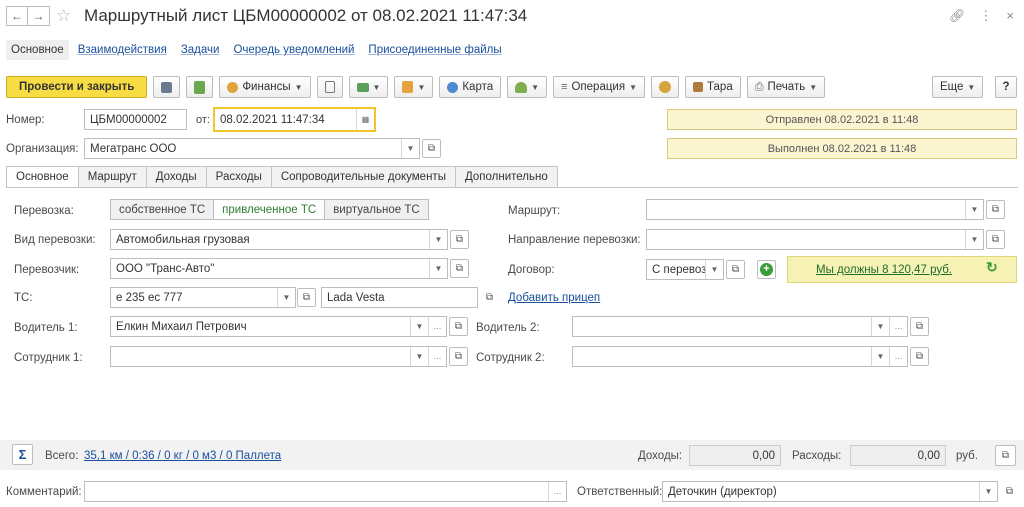 The width and height of the screenshot is (1024, 507). Describe the element at coordinates (458, 356) in the screenshot. I see `open-employee1-icon: ⧉` at that location.